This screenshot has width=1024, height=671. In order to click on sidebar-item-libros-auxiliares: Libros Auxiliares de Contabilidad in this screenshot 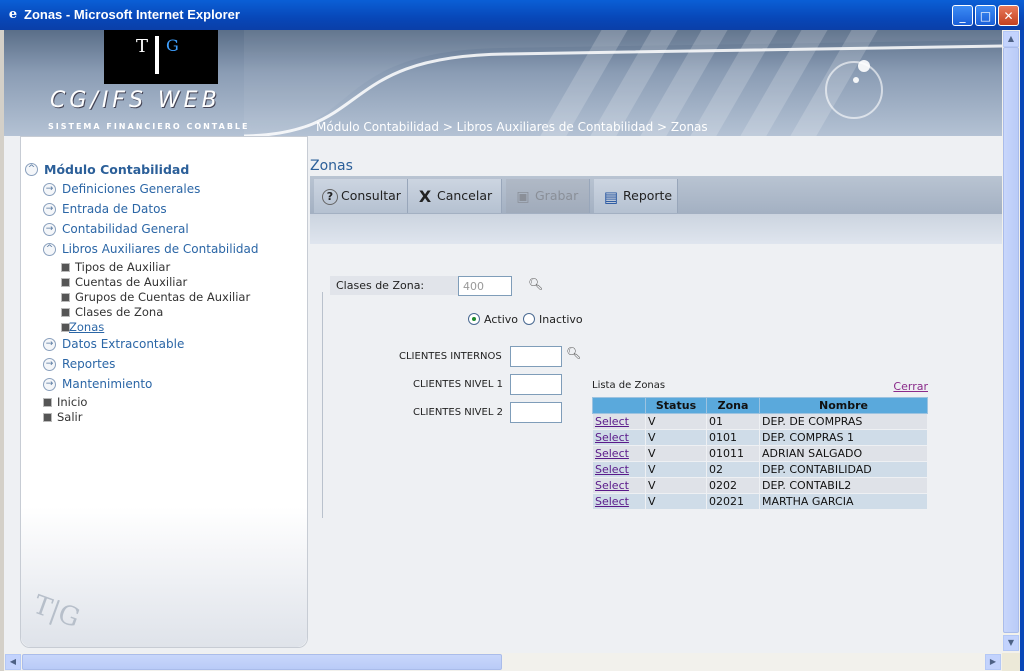, I will do `click(160, 249)`.